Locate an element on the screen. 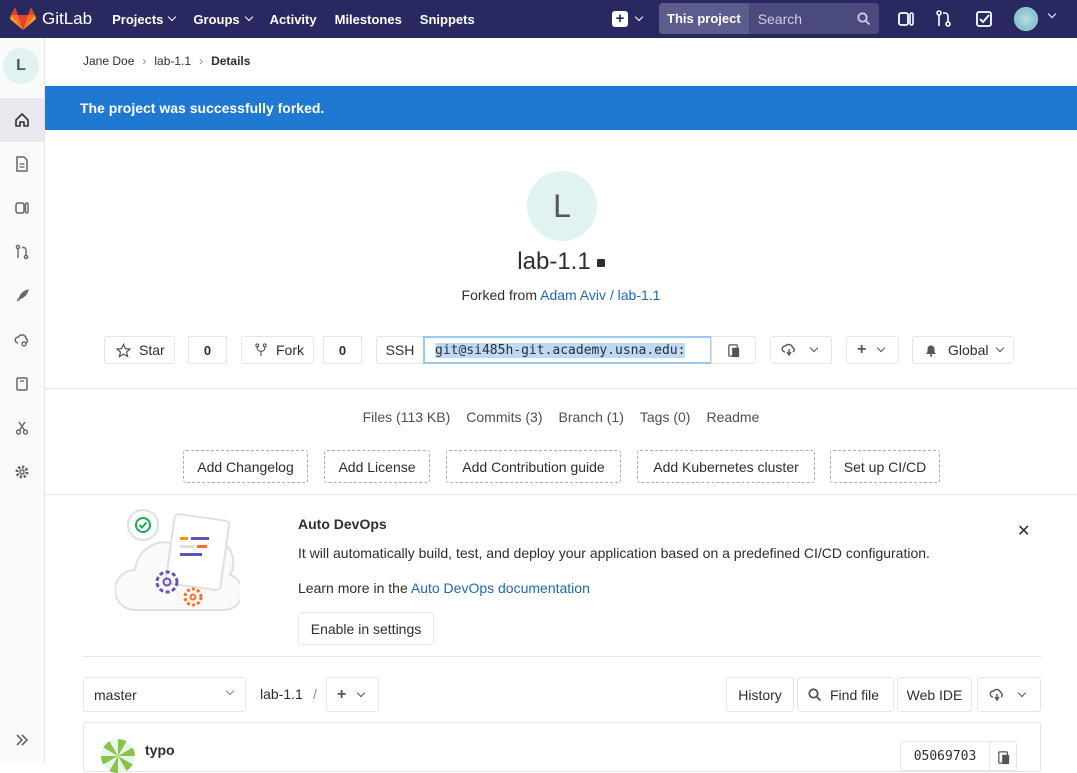 This screenshot has width=1077, height=773. nav-groups: Groups is located at coordinates (223, 19).